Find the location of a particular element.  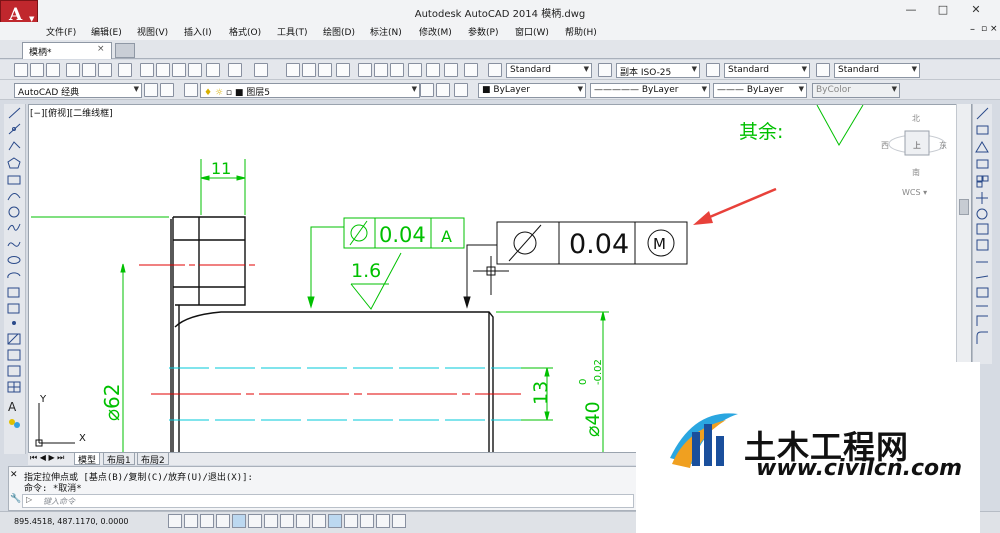

table-style-icon is located at coordinates (713, 70).